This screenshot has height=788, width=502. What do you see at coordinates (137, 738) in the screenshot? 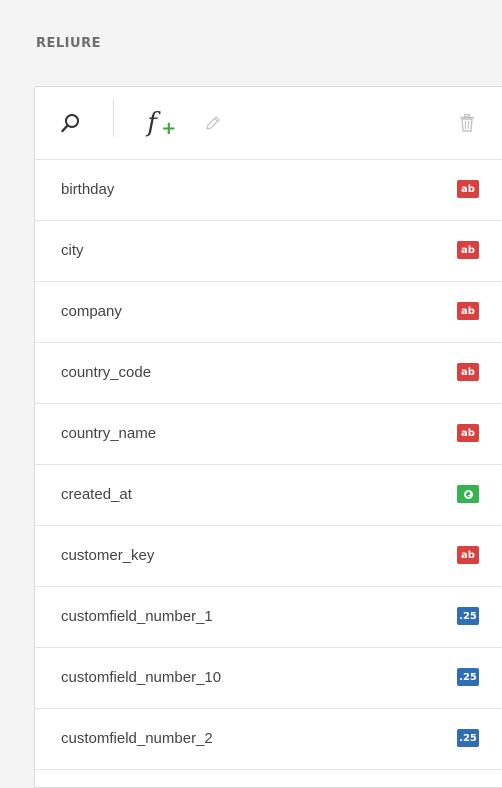
I see `field-name: customfield_number_2` at bounding box center [137, 738].